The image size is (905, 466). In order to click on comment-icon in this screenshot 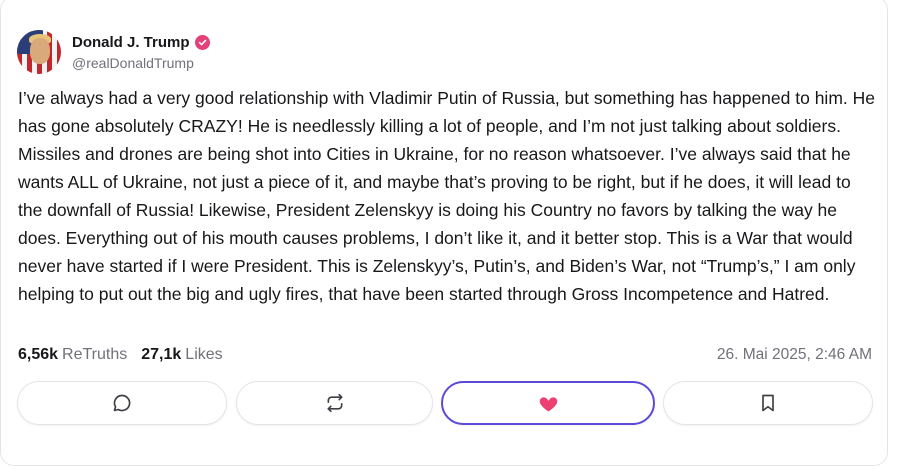, I will do `click(122, 403)`.